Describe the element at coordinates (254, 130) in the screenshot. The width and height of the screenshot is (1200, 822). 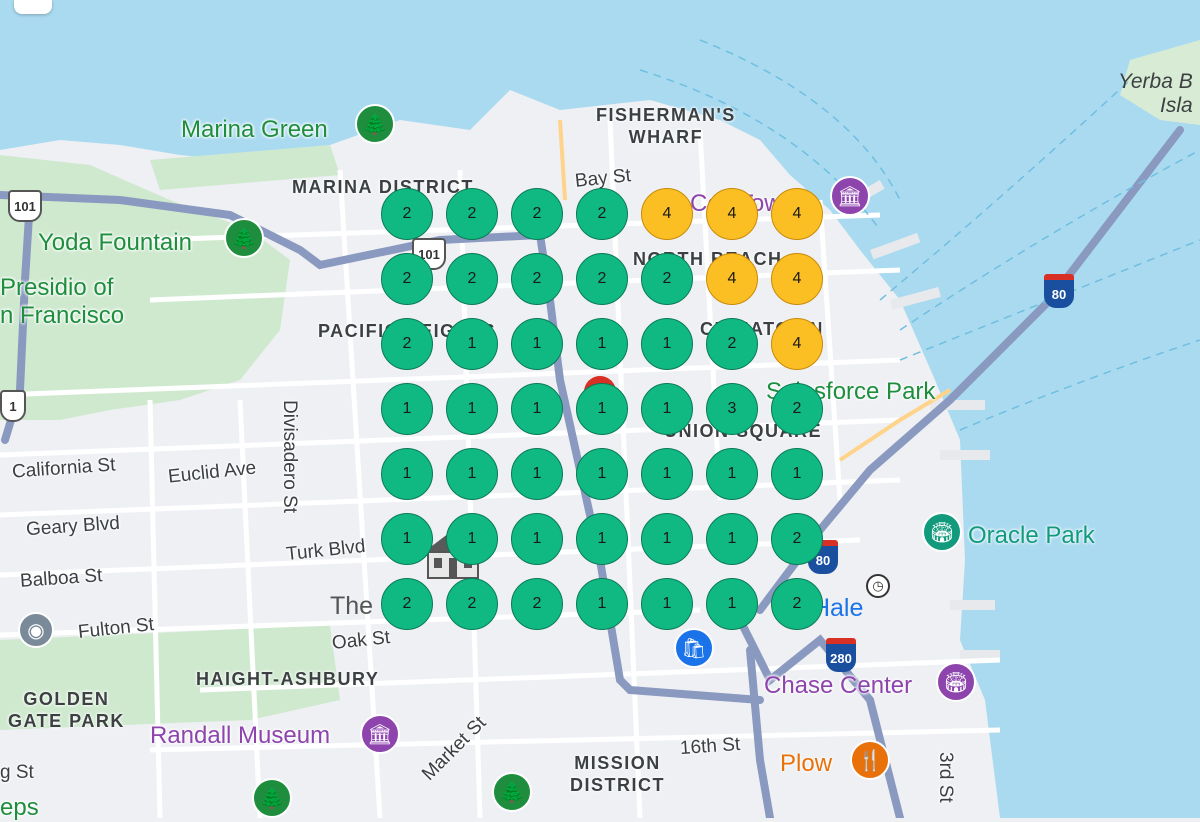
I see `park-marina-green: Marina Green` at that location.